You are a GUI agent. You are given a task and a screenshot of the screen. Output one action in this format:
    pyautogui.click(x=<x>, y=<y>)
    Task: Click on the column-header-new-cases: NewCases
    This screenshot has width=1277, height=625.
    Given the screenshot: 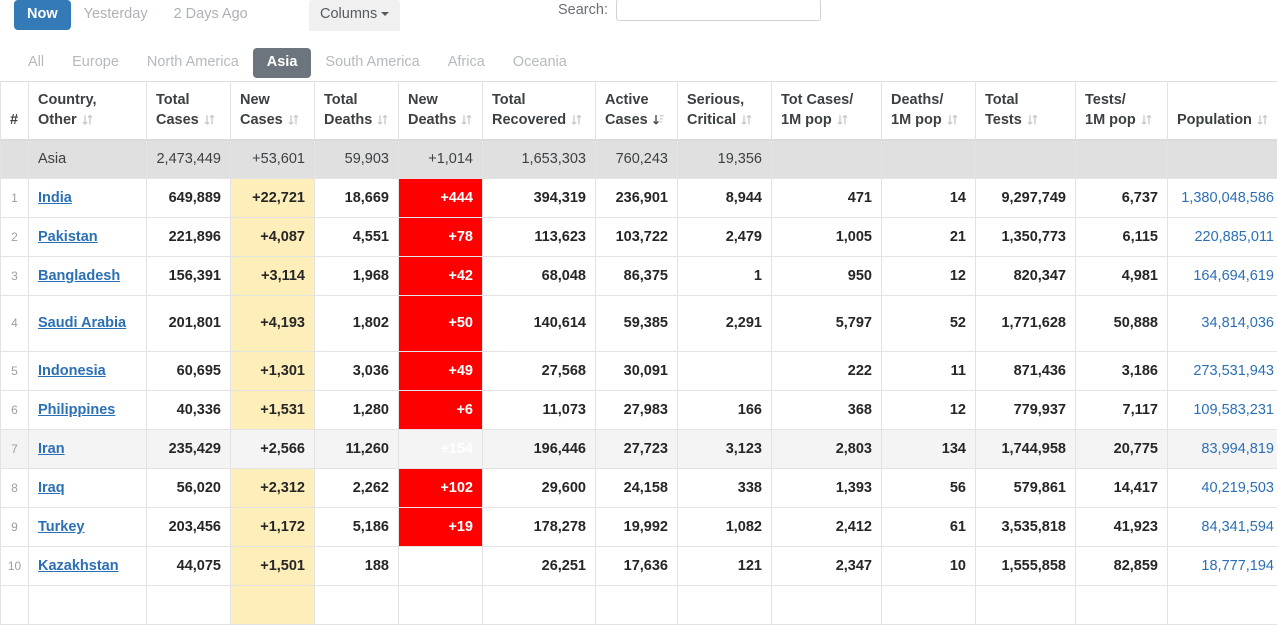 What is the action you would take?
    pyautogui.click(x=273, y=111)
    